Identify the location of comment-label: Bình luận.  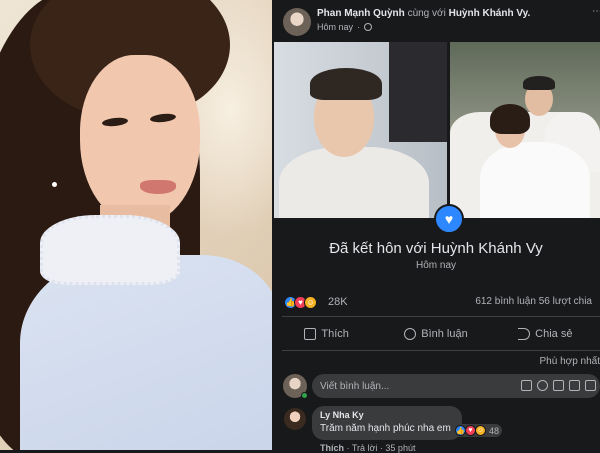
(444, 334).